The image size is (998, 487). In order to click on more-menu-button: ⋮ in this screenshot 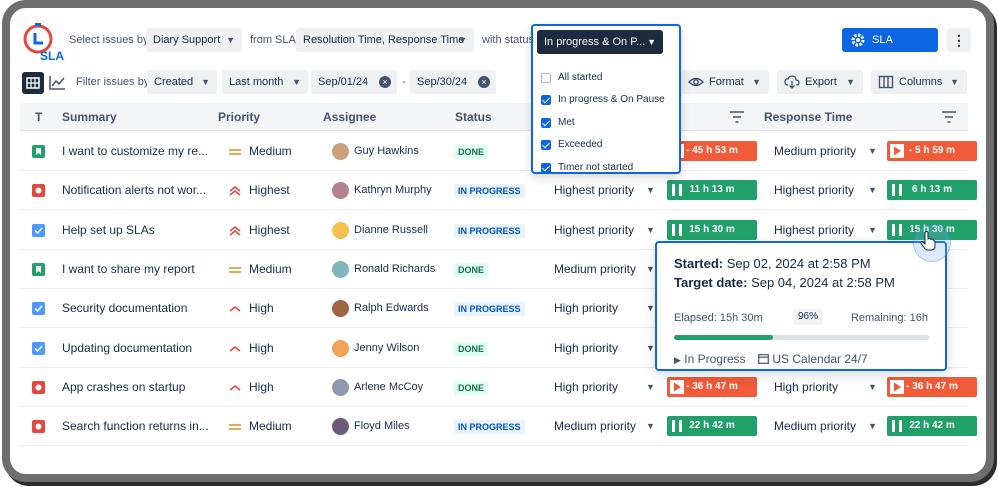, I will do `click(959, 40)`.